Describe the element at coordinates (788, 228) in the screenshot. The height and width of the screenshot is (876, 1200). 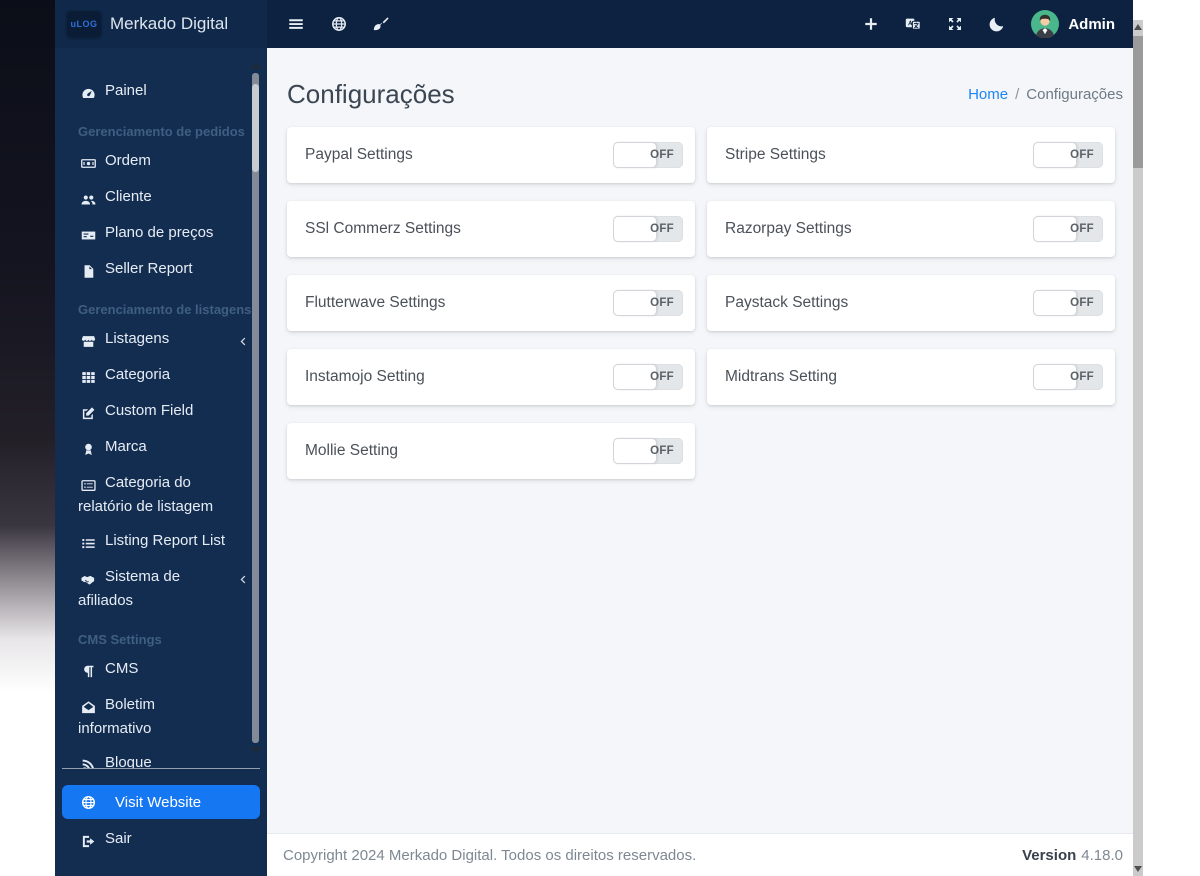
I see `setting-label: Razorpay Settings` at that location.